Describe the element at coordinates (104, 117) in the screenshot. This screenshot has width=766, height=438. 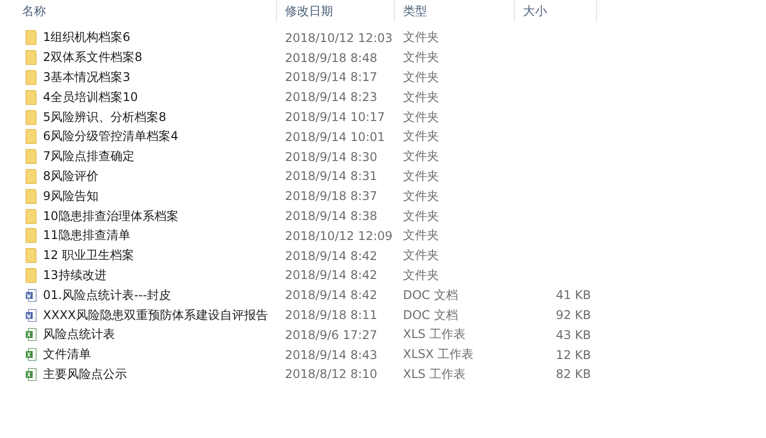
I see `file-name: 5风险辨识、分析档案8` at that location.